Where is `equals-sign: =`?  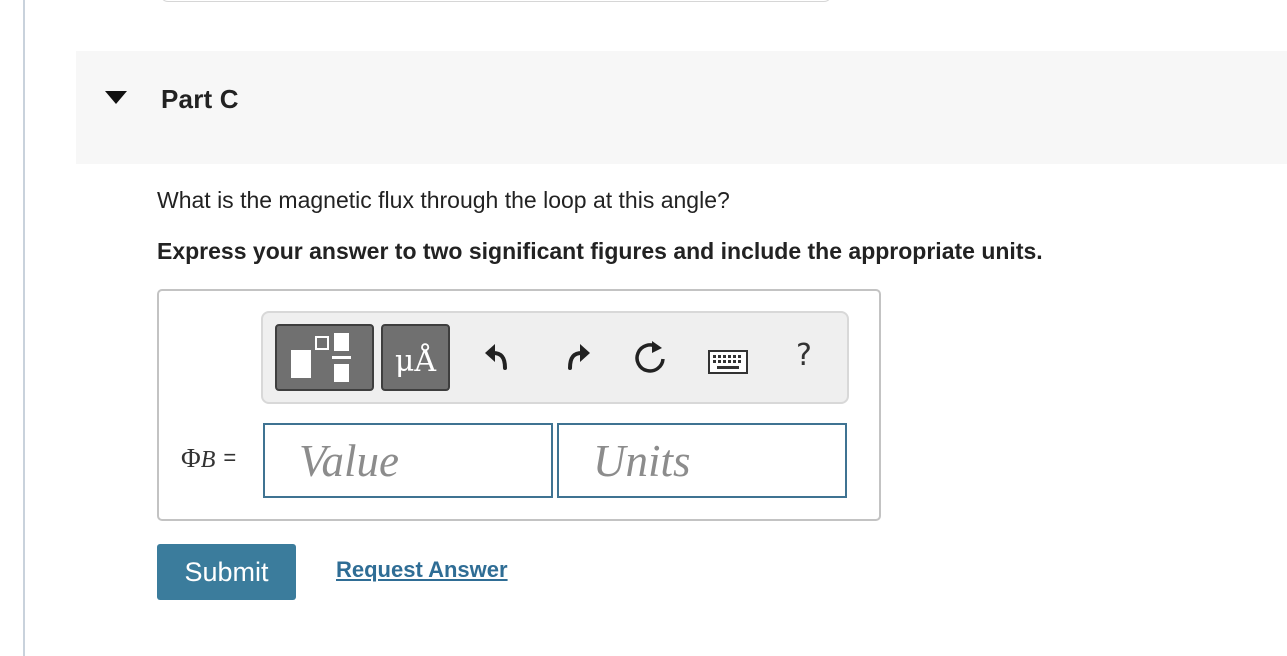
equals-sign: = is located at coordinates (230, 457).